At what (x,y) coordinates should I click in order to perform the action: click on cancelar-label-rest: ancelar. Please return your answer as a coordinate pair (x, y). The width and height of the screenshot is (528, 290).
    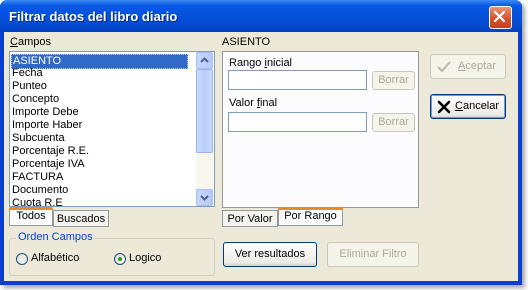
    Looking at the image, I should click on (481, 106).